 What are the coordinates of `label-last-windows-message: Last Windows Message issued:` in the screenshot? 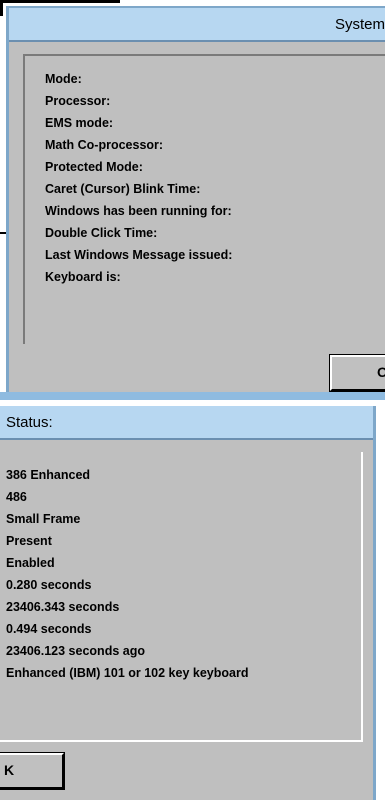 It's located at (139, 255).